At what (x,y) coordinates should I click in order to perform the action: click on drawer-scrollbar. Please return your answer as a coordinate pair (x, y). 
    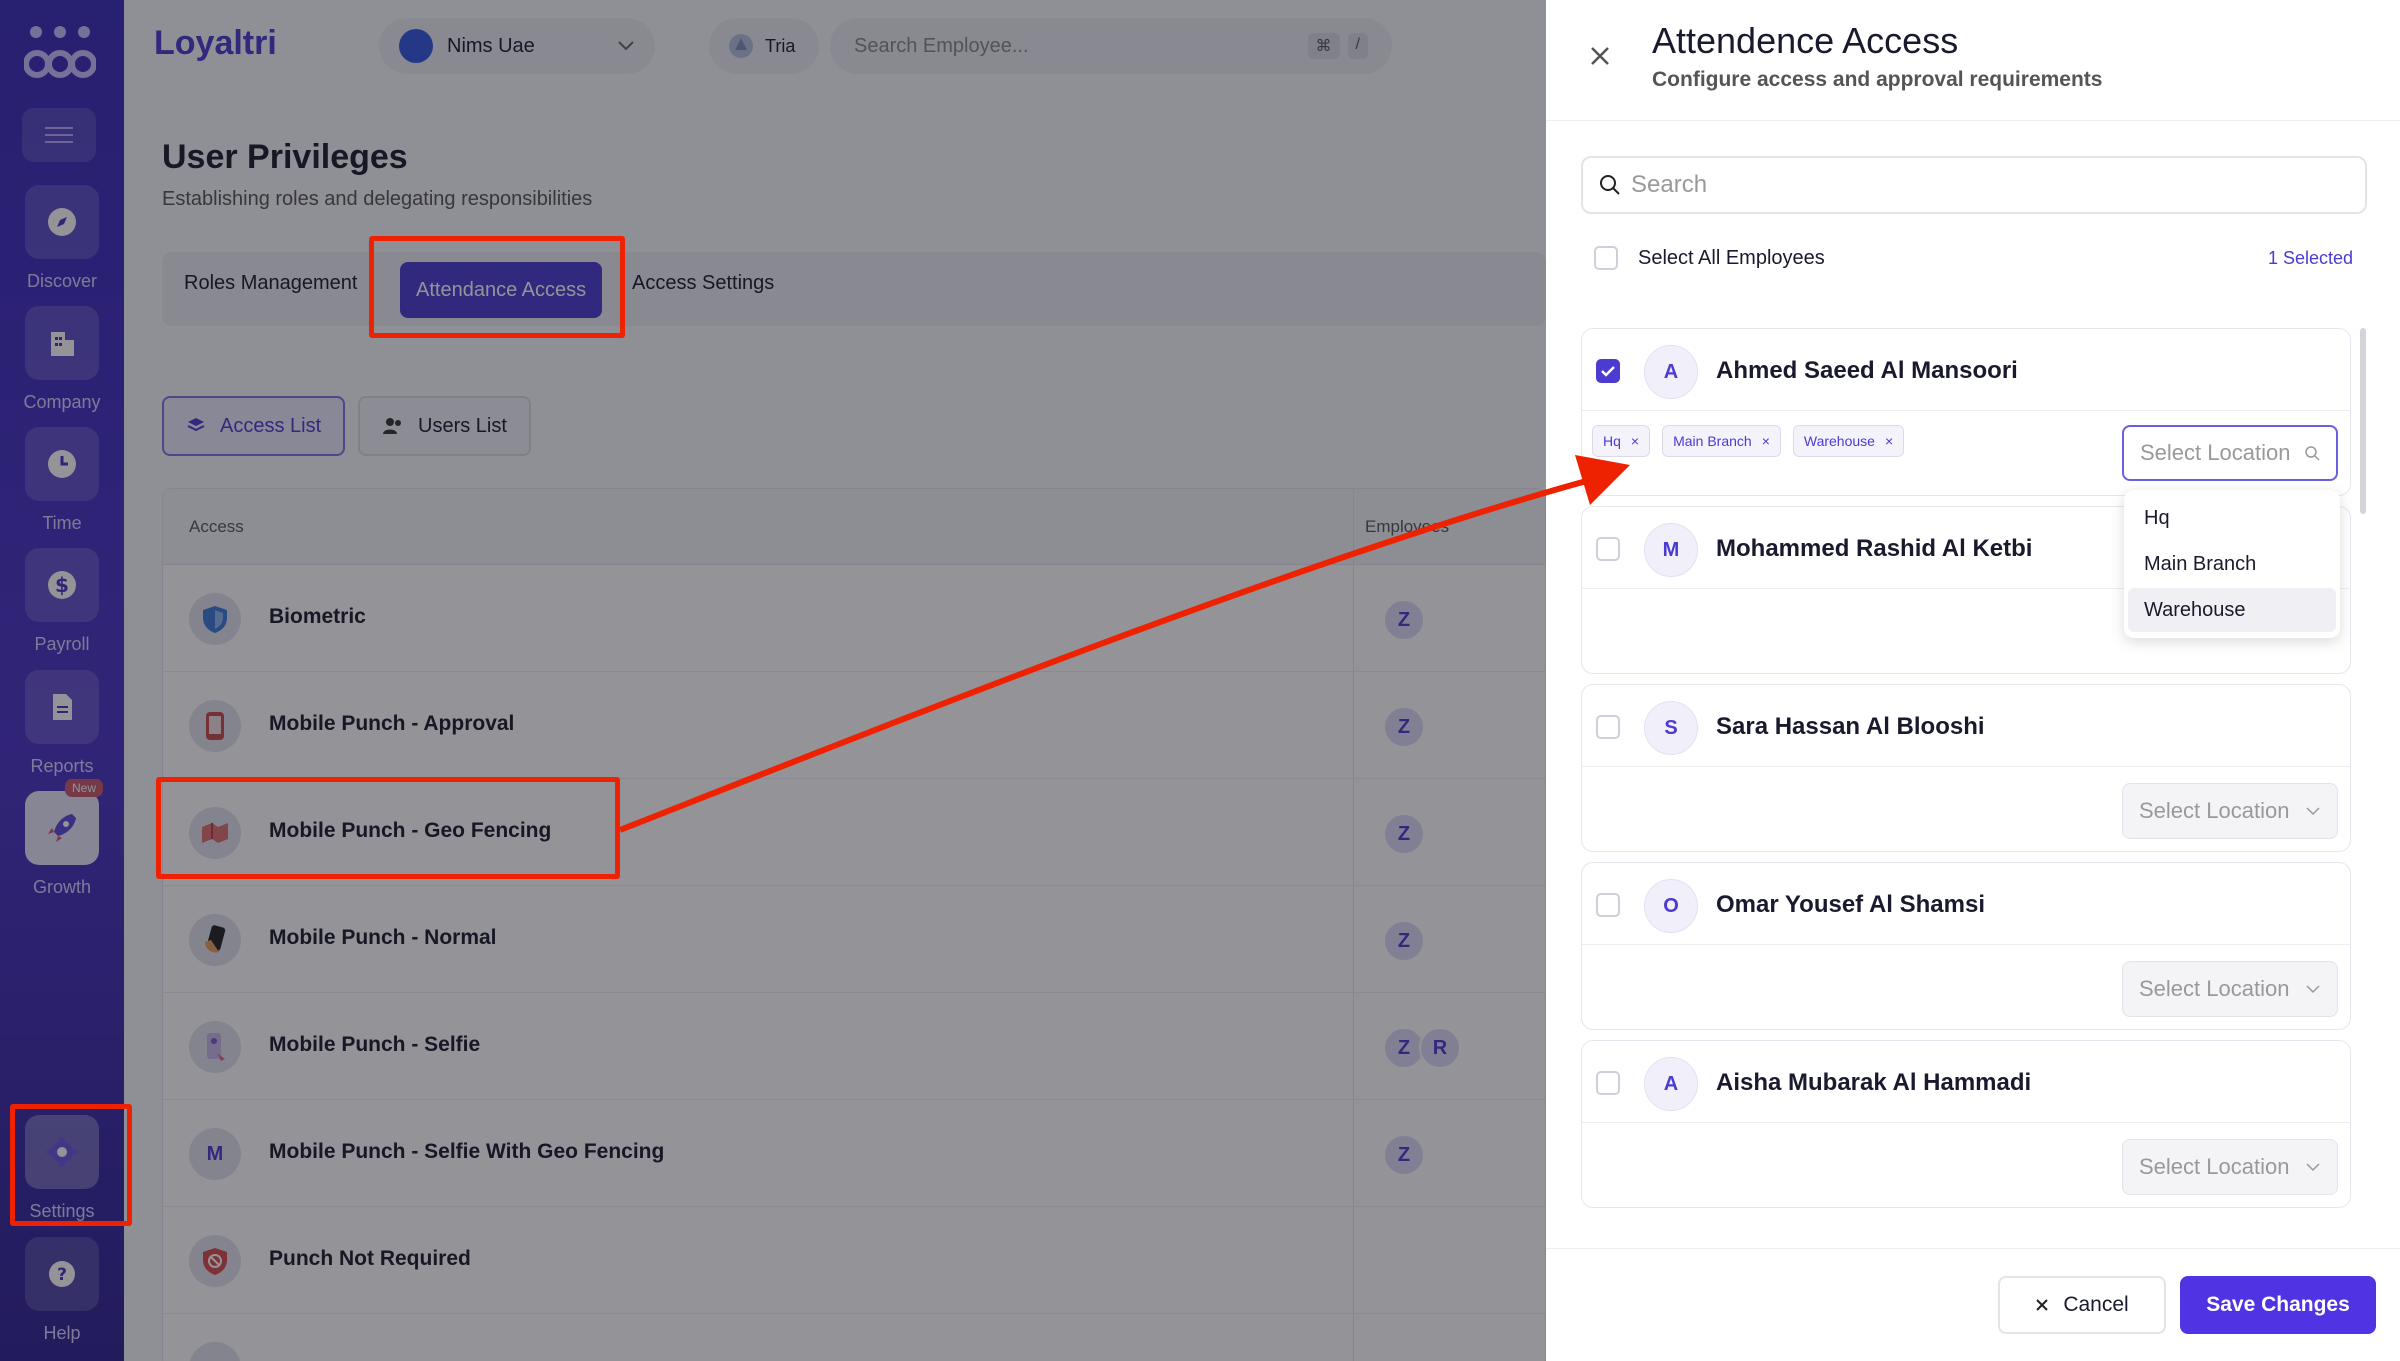
    Looking at the image, I should click on (2363, 421).